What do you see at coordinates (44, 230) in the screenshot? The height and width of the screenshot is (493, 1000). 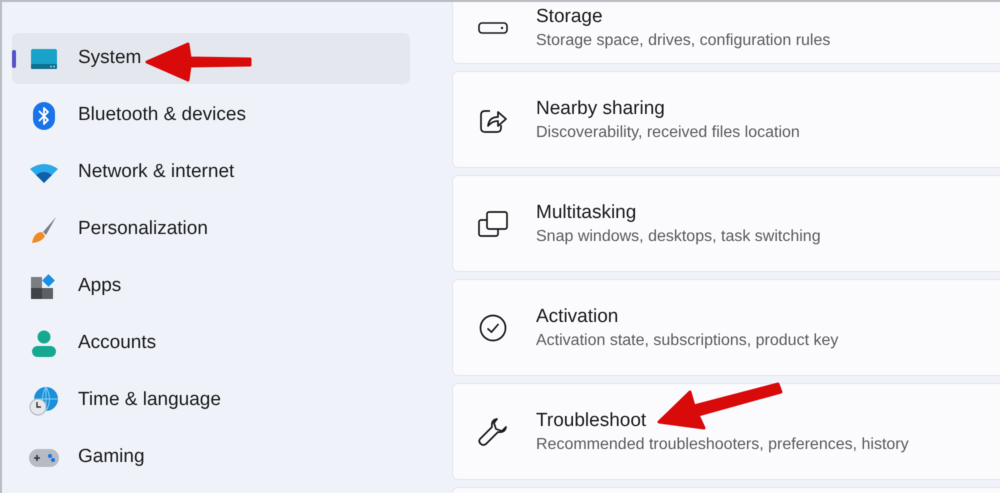 I see `paintbrush-icon` at bounding box center [44, 230].